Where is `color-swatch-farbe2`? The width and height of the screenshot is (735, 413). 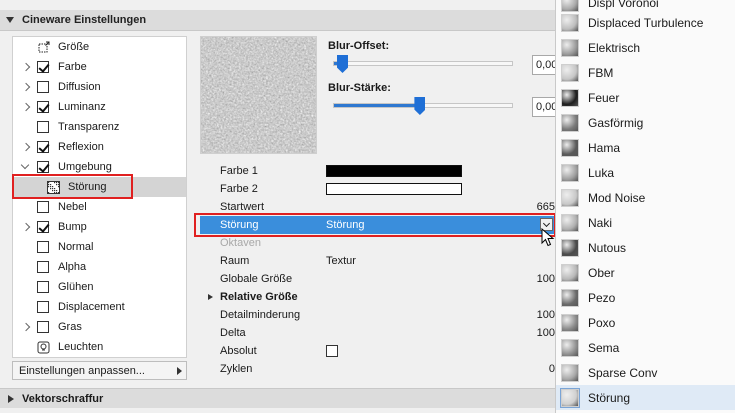
color-swatch-farbe2 is located at coordinates (394, 189).